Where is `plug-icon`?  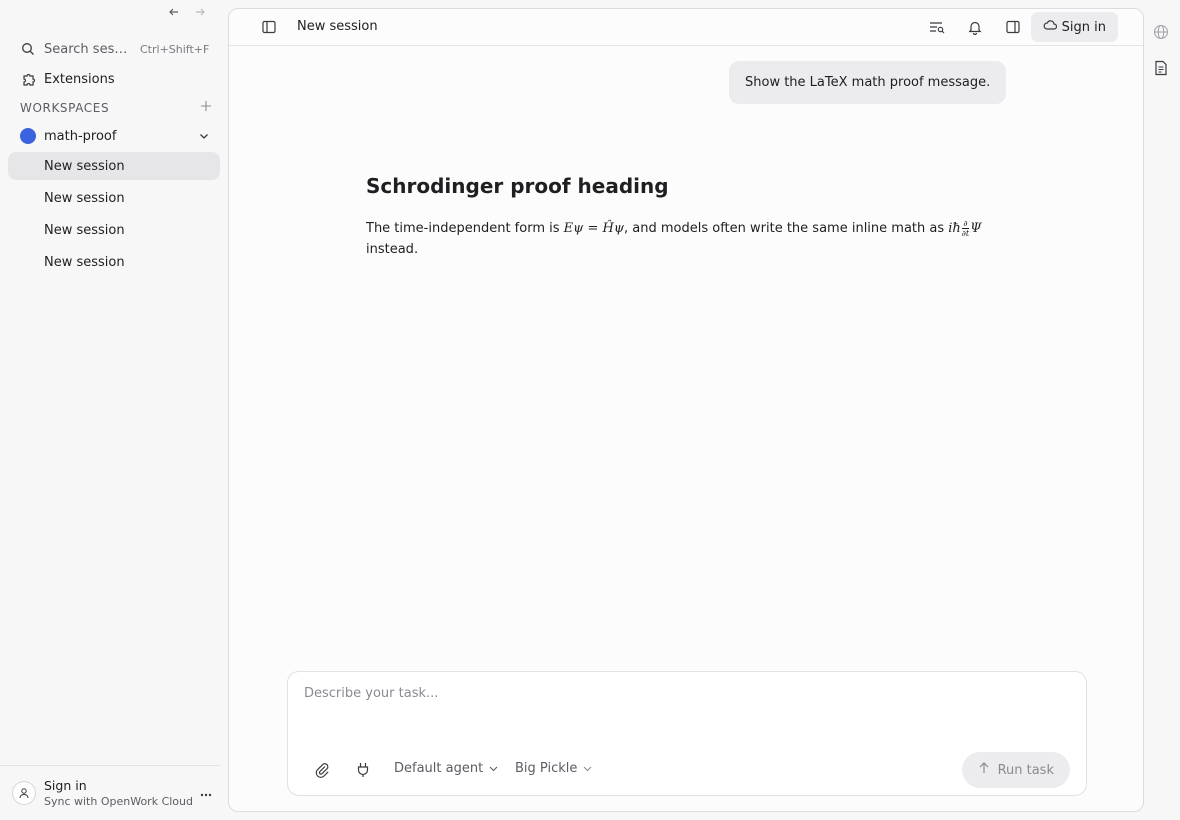
plug-icon is located at coordinates (364, 770).